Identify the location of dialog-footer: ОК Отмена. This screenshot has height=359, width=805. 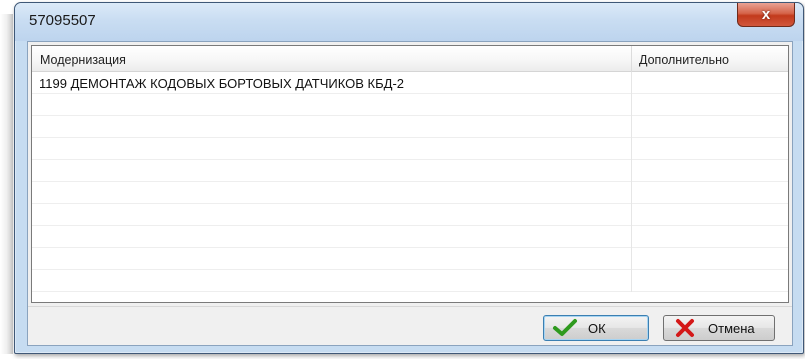
(410, 326).